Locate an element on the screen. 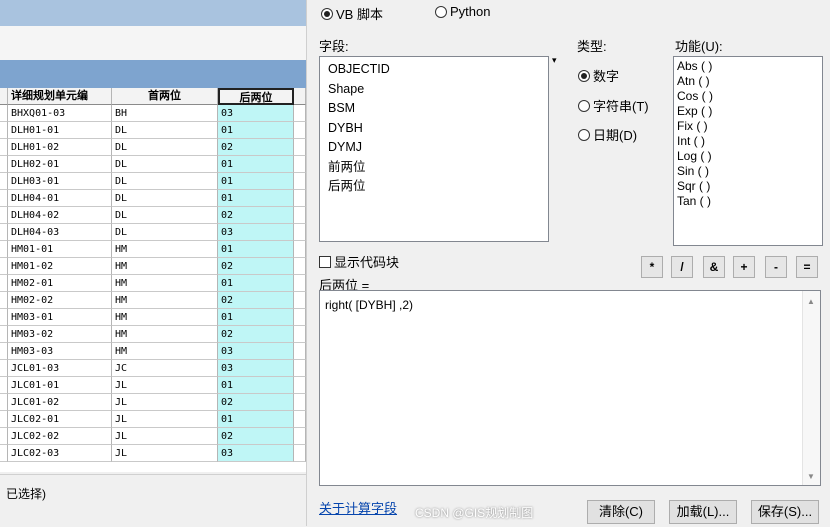 This screenshot has width=830, height=527. function-list-item: Tan ( ) is located at coordinates (748, 201).